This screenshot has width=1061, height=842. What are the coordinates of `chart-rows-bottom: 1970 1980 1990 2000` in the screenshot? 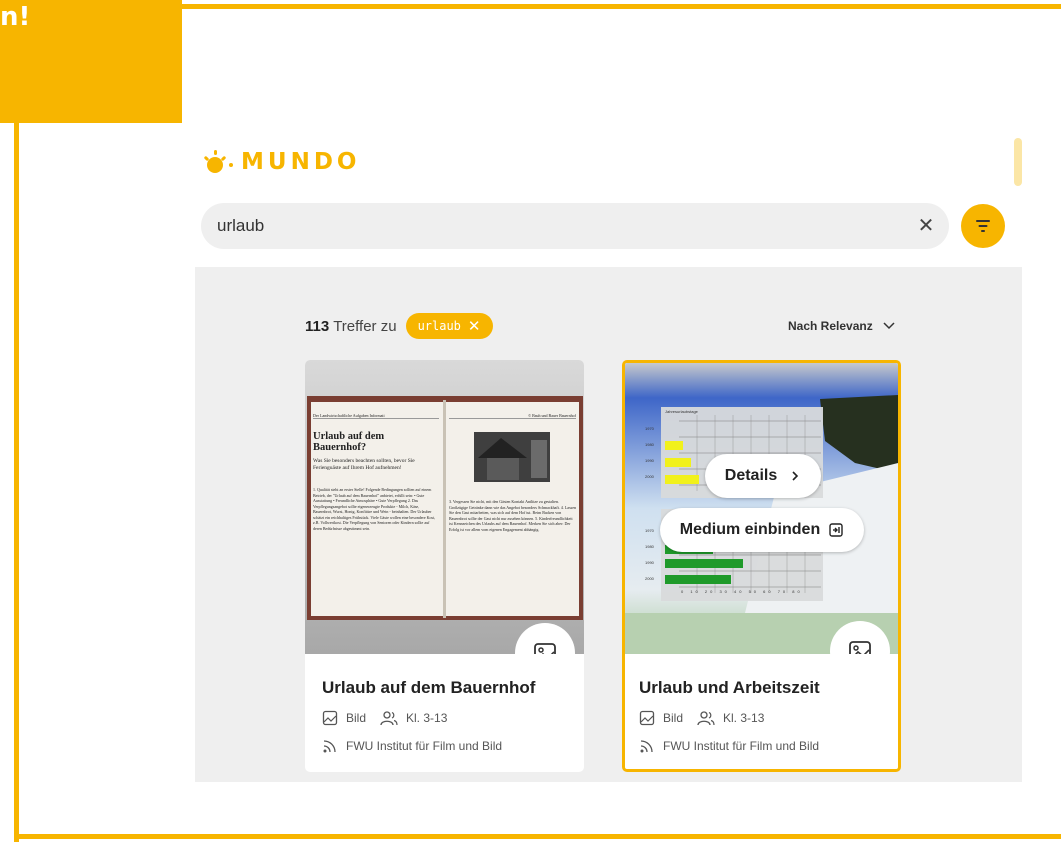 It's located at (649, 555).